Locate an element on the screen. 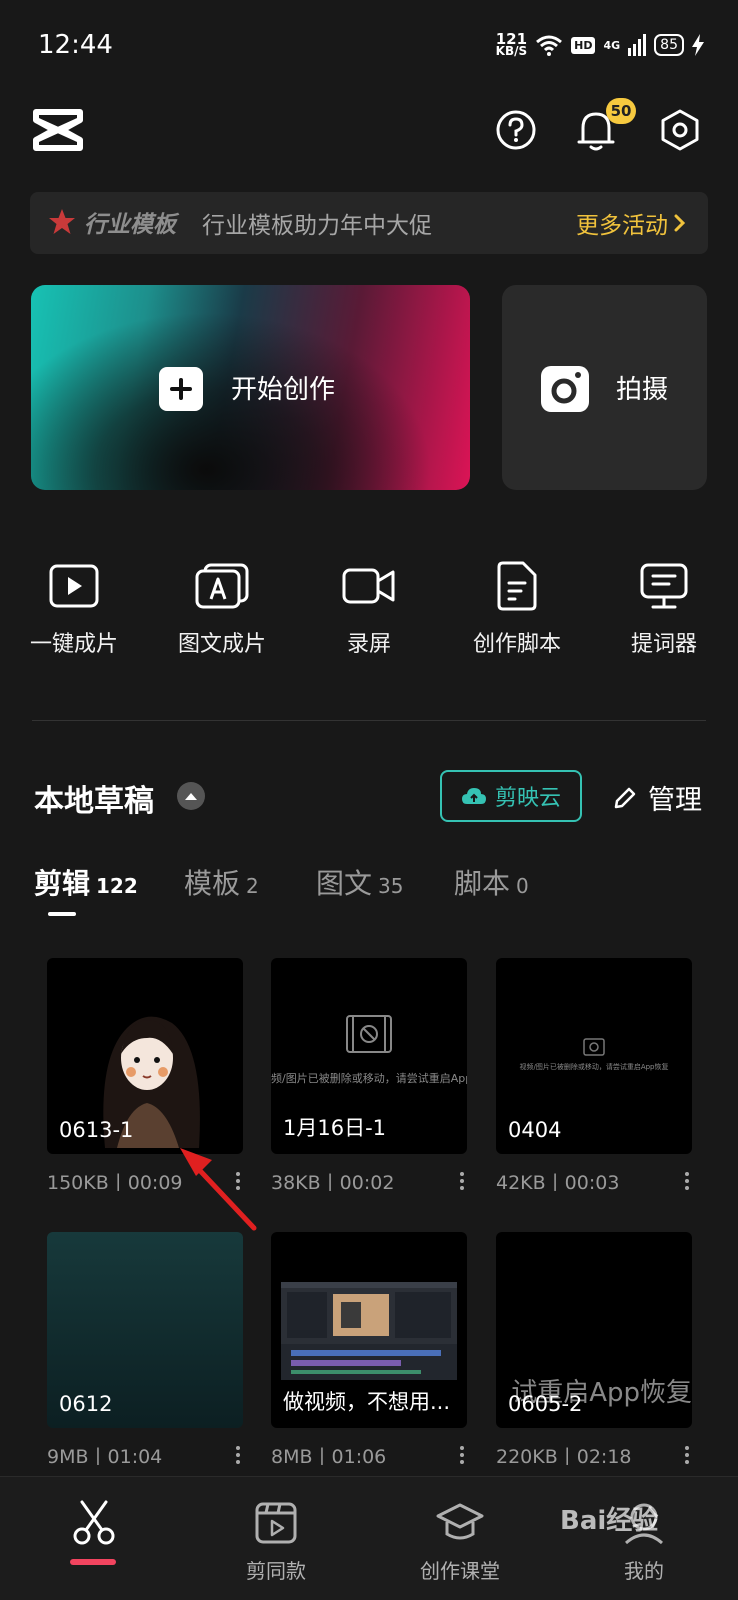 The width and height of the screenshot is (738, 1600). status-icons: 121 KB/S HD 4G 85 is located at coordinates (600, 45).